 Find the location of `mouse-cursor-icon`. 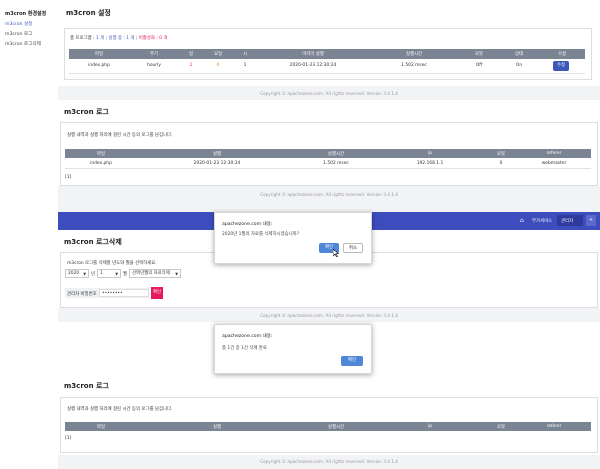

mouse-cursor-icon is located at coordinates (336, 253).